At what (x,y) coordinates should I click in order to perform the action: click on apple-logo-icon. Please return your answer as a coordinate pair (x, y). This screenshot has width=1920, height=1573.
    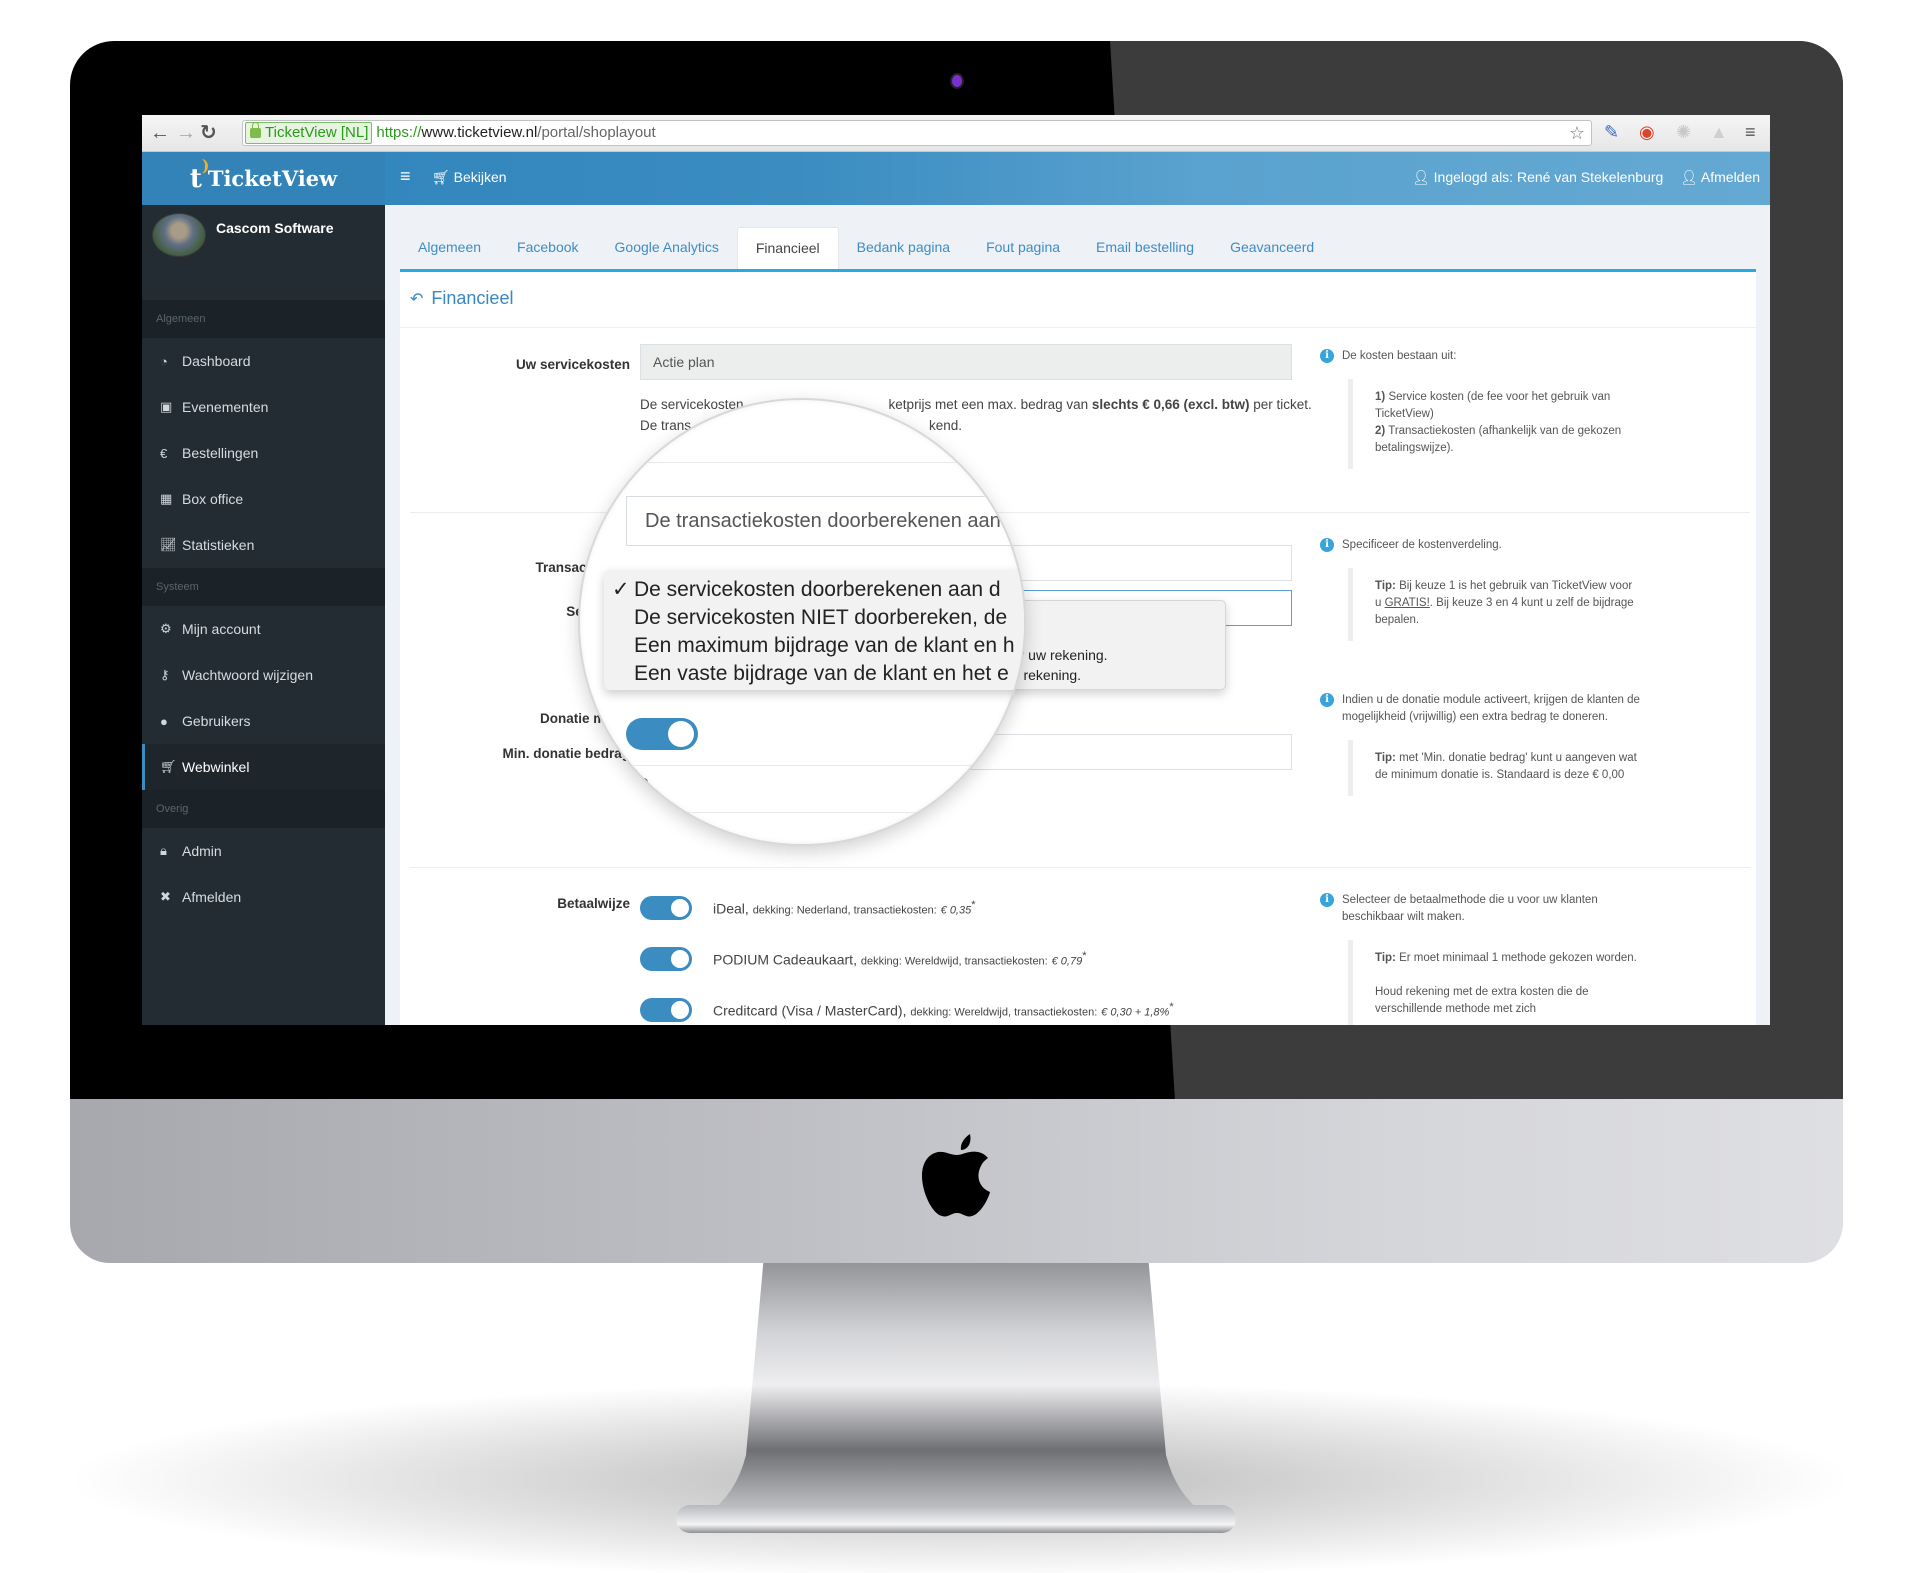
    Looking at the image, I should click on (956, 1175).